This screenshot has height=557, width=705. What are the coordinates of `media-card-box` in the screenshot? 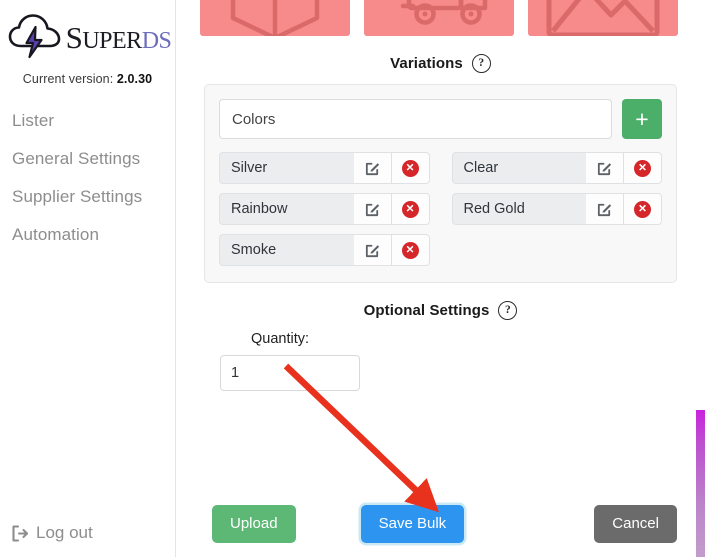 It's located at (275, 18).